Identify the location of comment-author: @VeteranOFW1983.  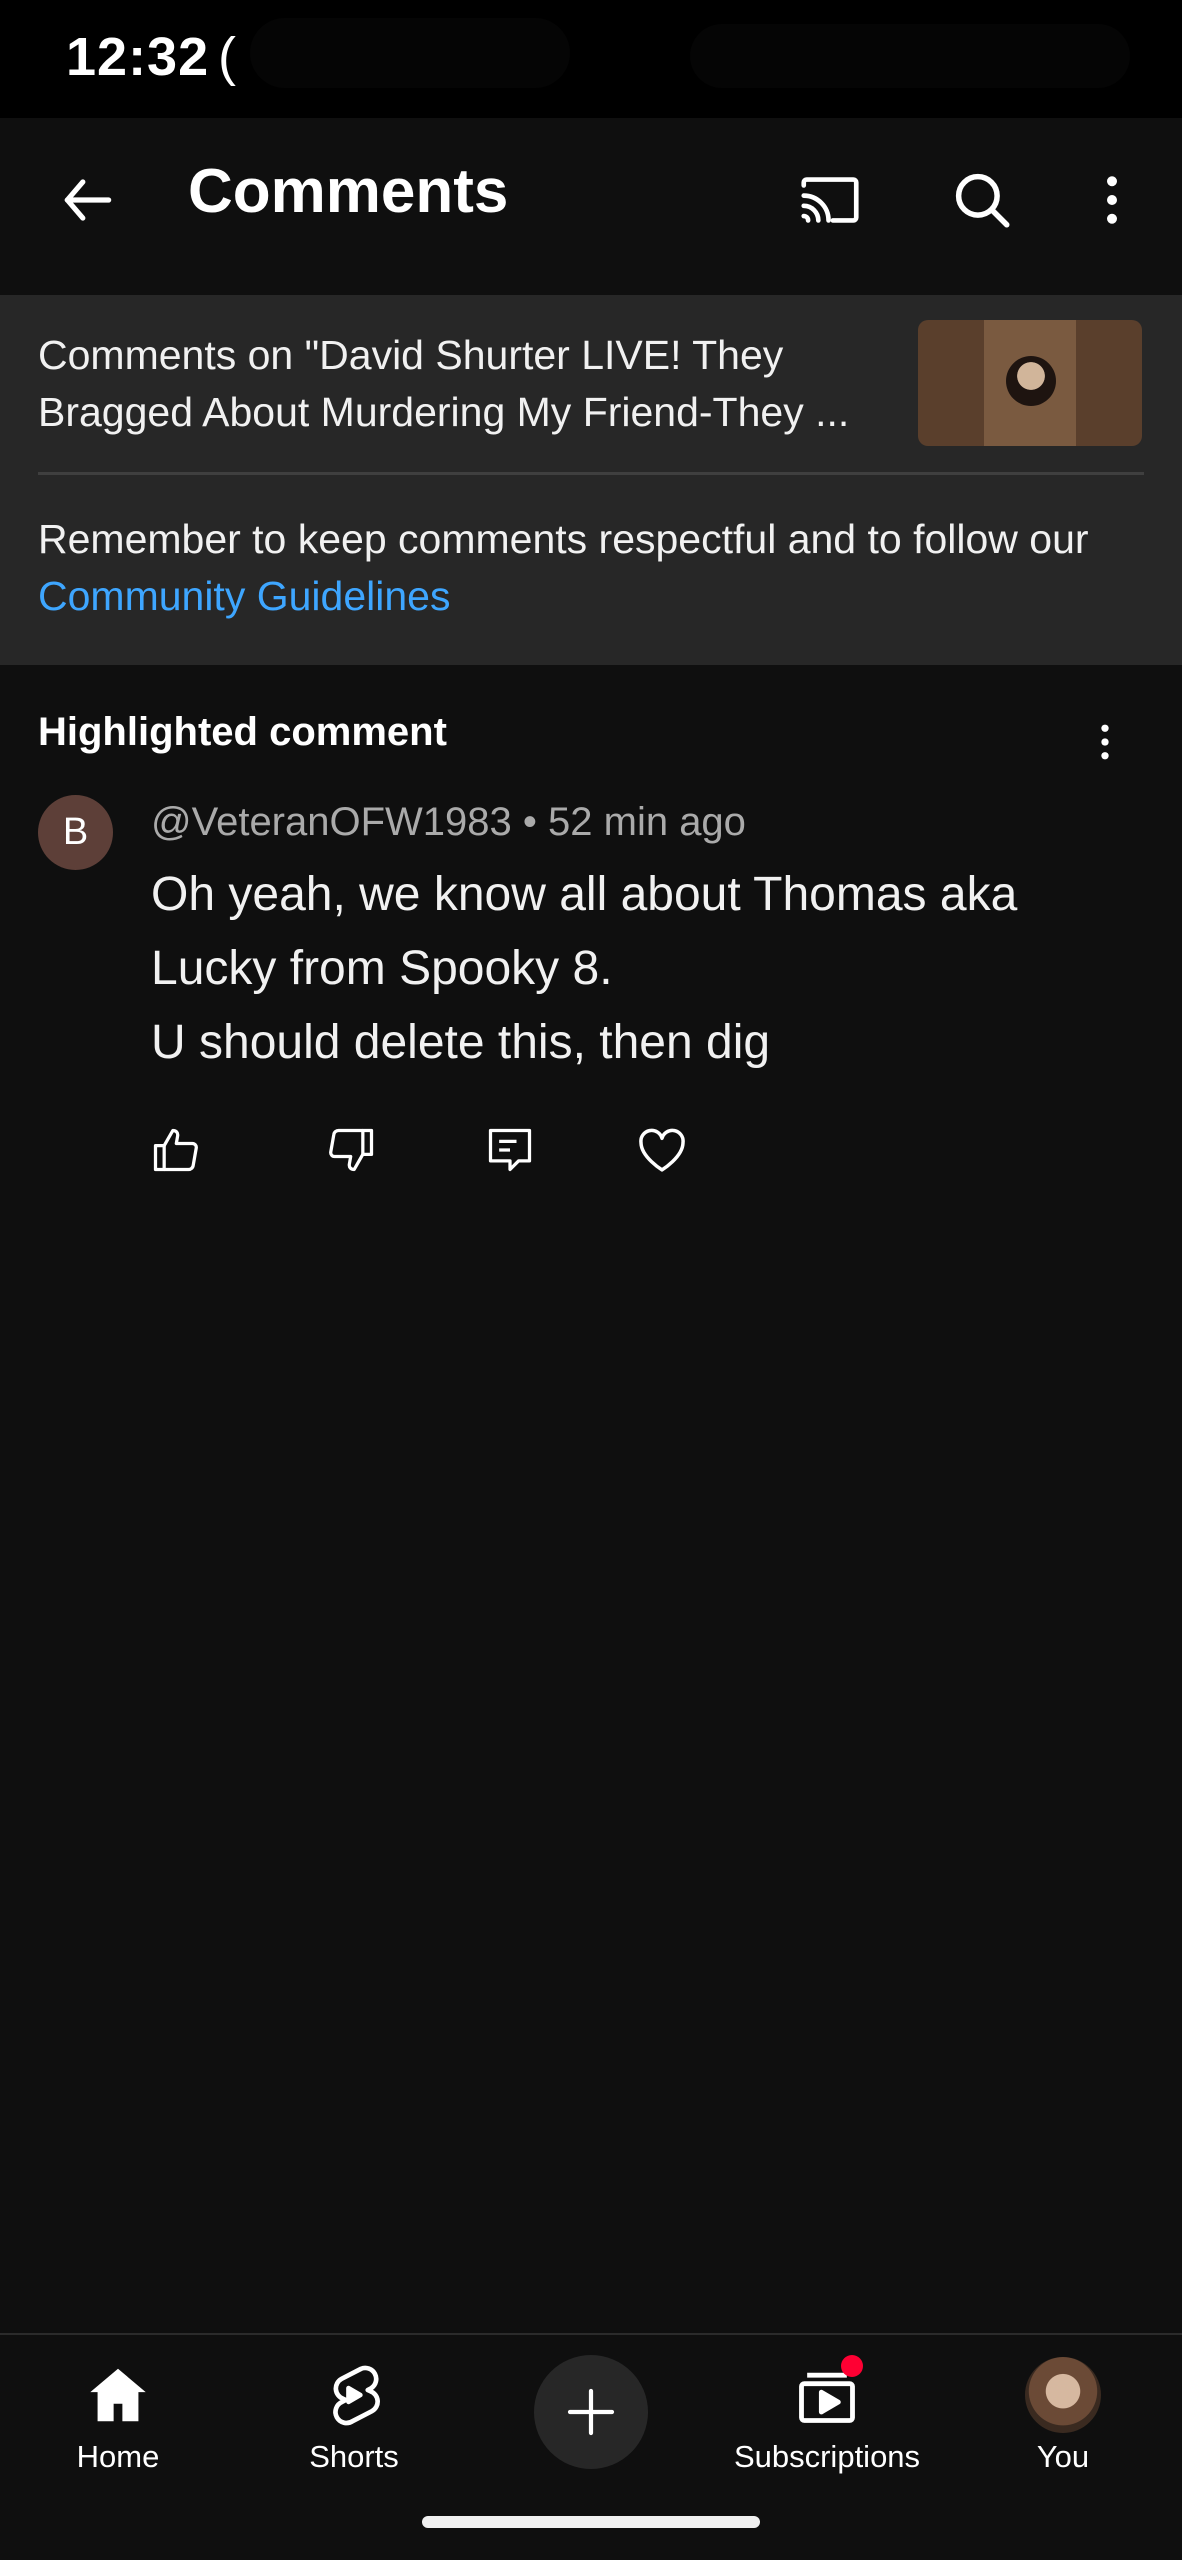
(331, 822).